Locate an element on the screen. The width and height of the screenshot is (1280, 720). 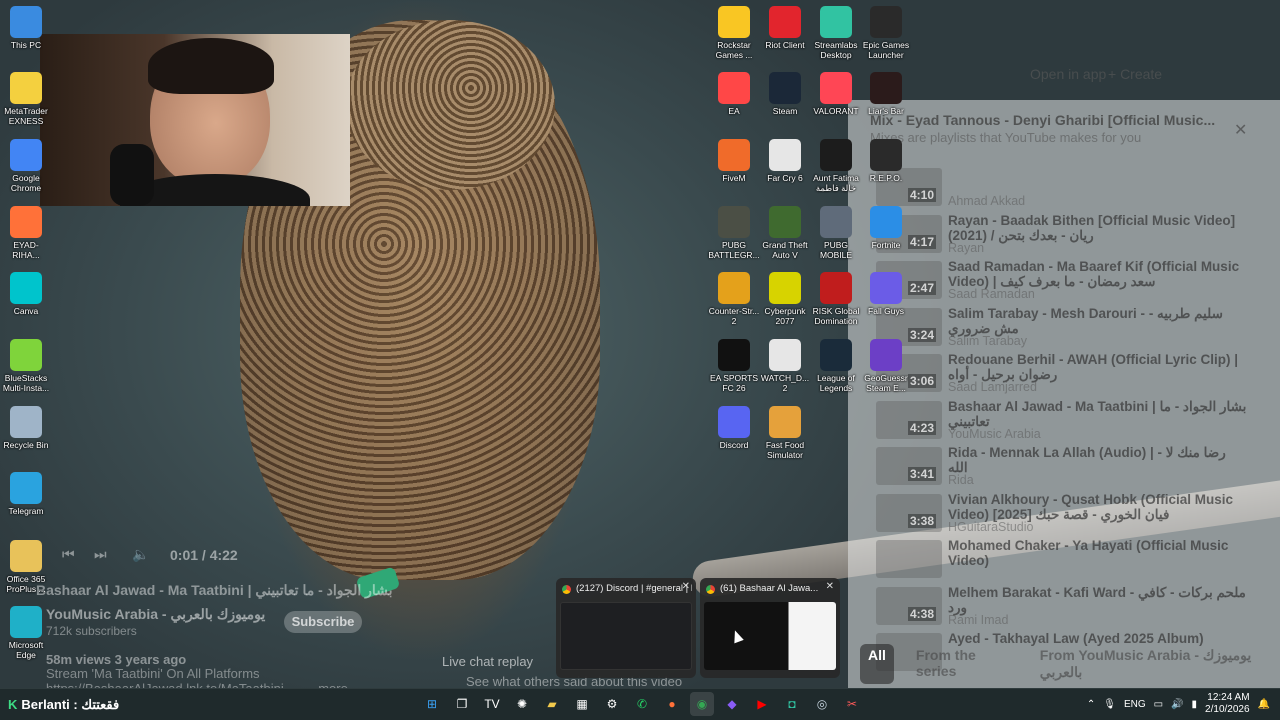
discord-window-thumbnail: (2127) Discord | #general | K... ✕ is located at coordinates (626, 628).